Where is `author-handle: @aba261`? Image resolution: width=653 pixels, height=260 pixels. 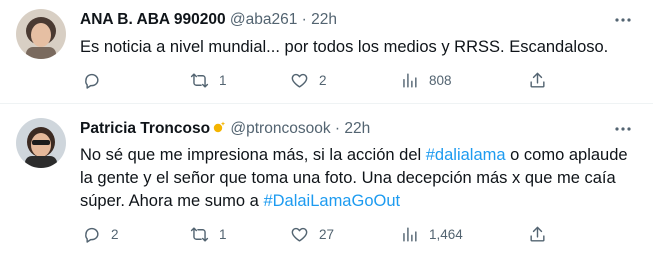
author-handle: @aba261 is located at coordinates (263, 19).